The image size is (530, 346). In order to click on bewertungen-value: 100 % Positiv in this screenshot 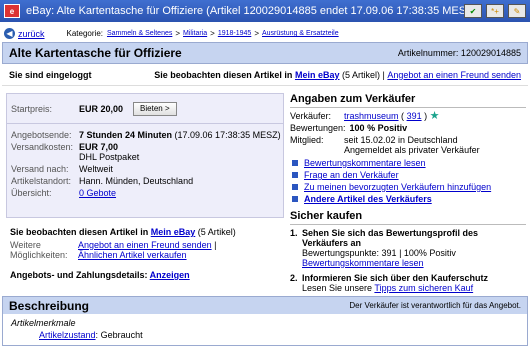, I will do `click(378, 128)`.